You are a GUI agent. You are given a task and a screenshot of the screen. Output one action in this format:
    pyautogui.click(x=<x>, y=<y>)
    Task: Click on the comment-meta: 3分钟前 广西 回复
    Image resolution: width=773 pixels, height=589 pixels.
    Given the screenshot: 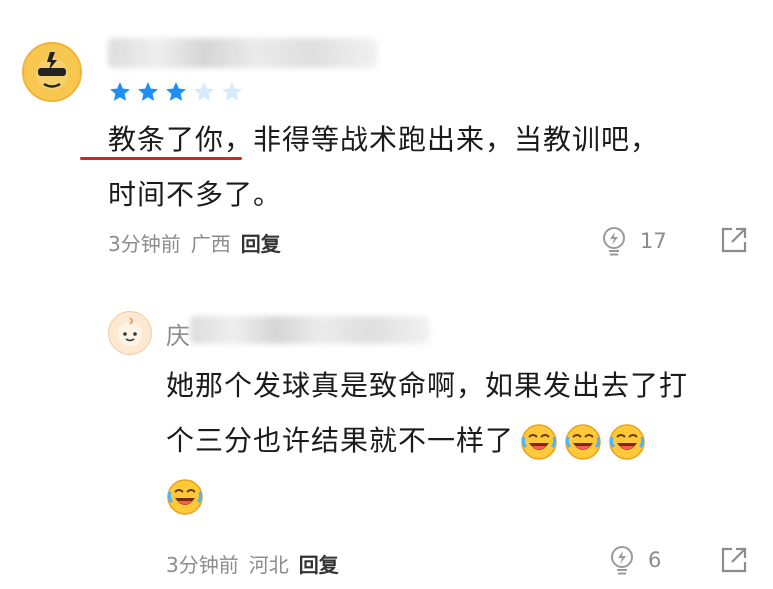 What is the action you would take?
    pyautogui.click(x=194, y=242)
    